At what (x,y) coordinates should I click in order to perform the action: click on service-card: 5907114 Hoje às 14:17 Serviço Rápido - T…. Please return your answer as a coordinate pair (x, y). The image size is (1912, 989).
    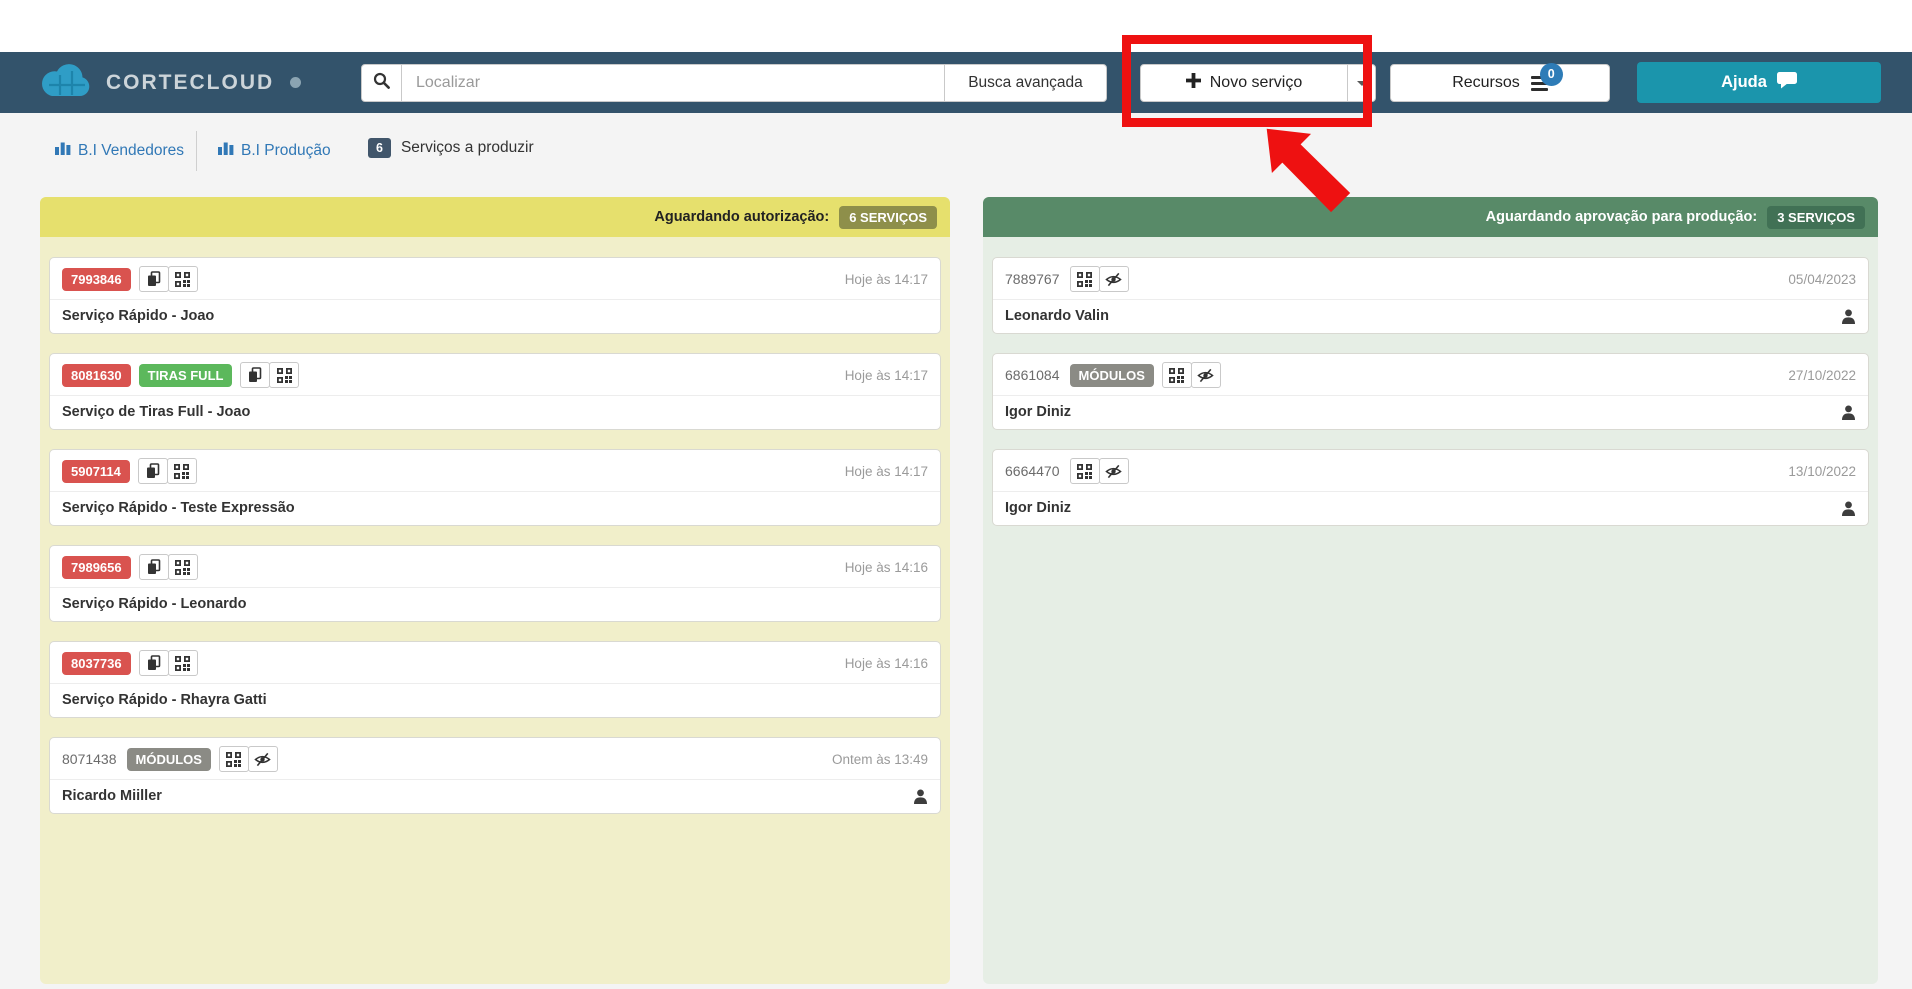
    Looking at the image, I should click on (495, 487).